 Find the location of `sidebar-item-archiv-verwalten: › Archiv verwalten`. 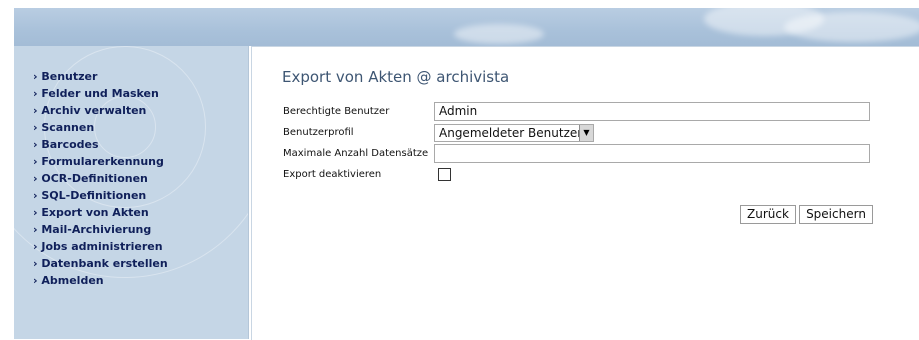

sidebar-item-archiv-verwalten: › Archiv verwalten is located at coordinates (100, 110).